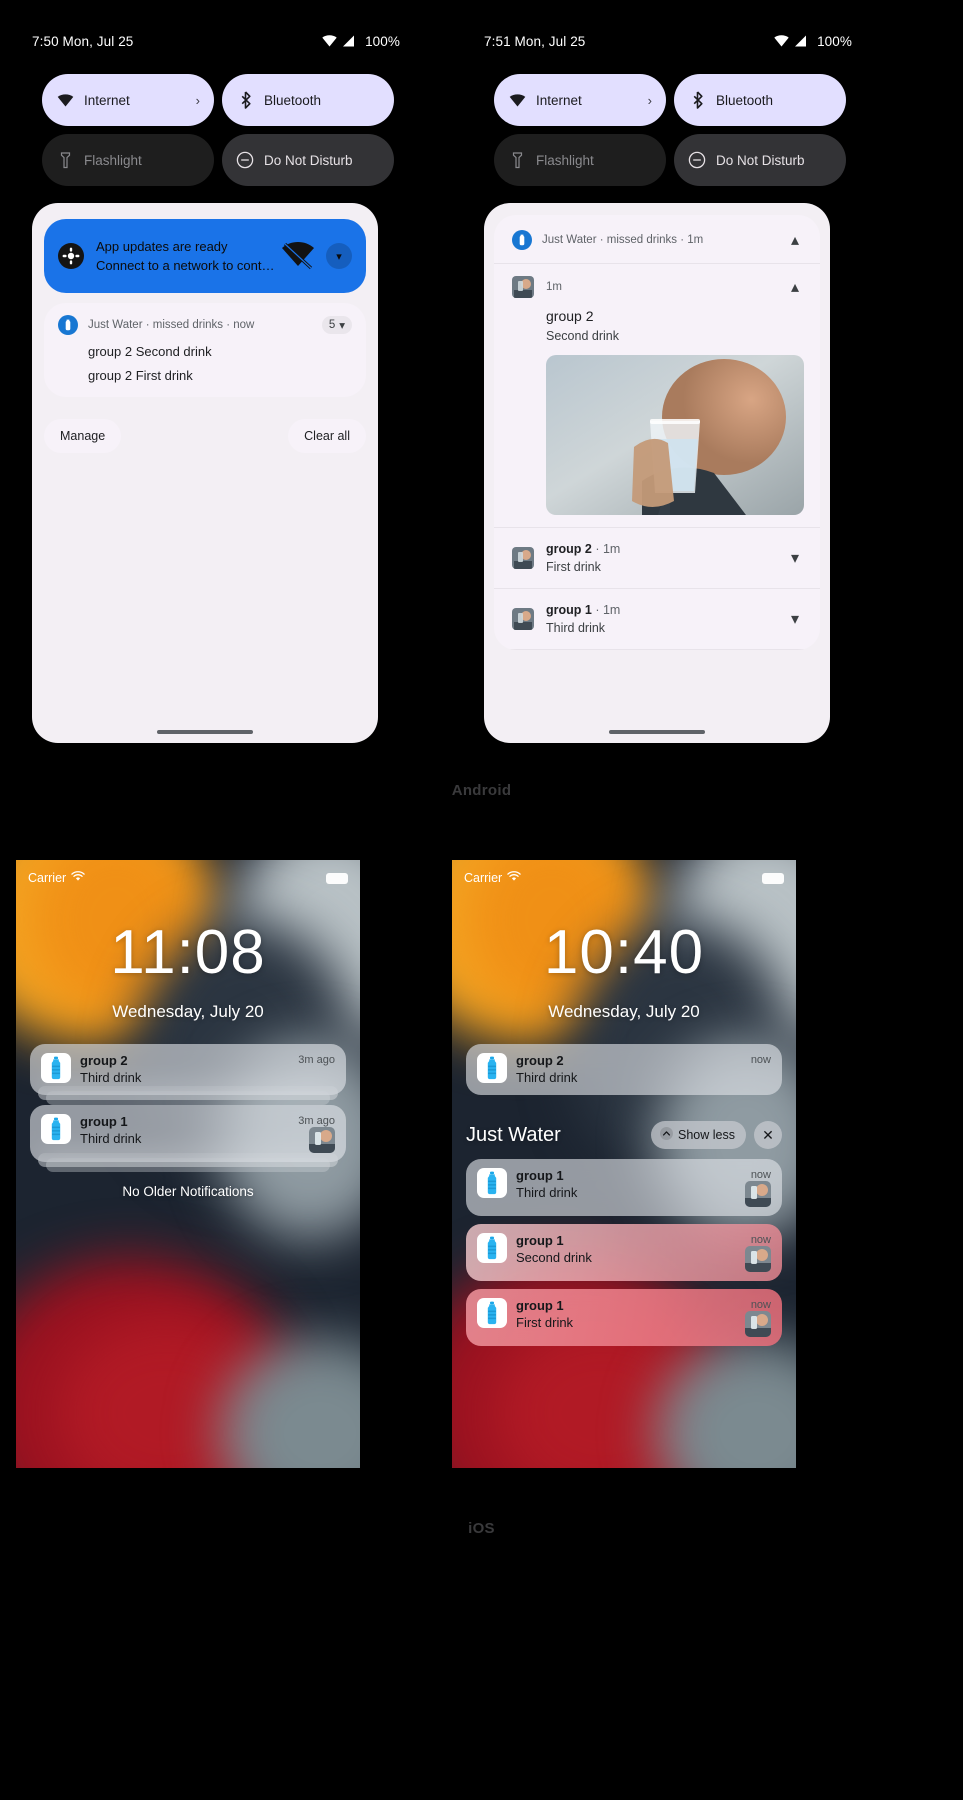  Describe the element at coordinates (582, 336) in the screenshot. I see `expanded-item-subtitle: Second drink` at that location.